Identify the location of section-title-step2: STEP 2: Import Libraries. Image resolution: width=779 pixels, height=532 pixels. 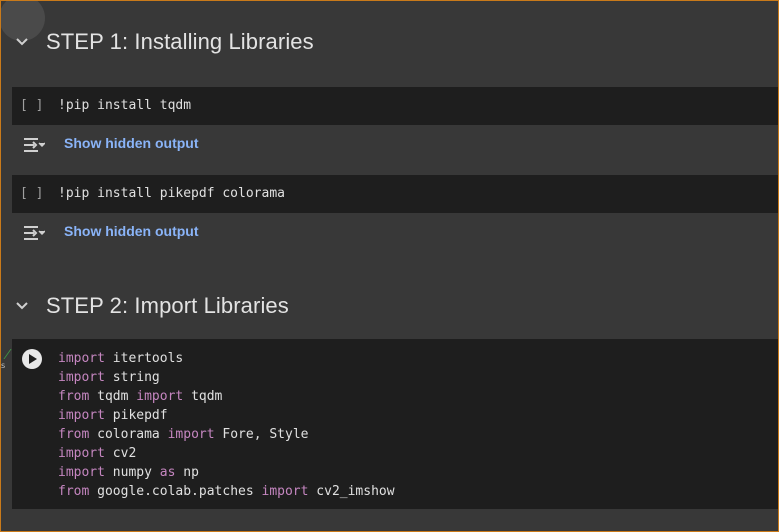
(167, 305).